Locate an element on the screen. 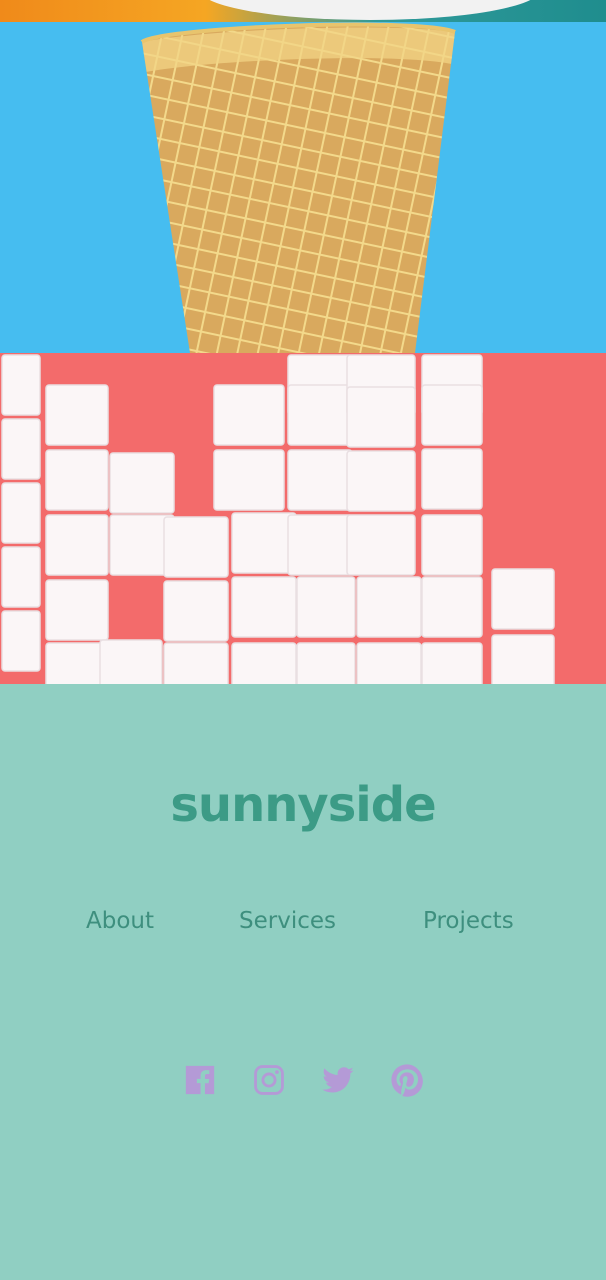  nav-link-services: Services is located at coordinates (287, 921).